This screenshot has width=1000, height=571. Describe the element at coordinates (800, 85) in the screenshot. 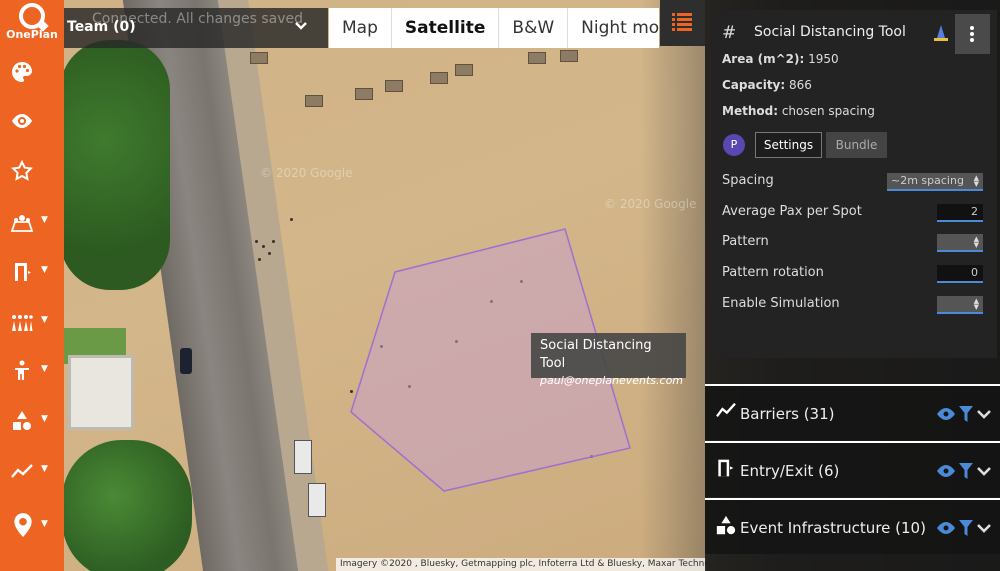

I see `capacity-value: 866` at that location.